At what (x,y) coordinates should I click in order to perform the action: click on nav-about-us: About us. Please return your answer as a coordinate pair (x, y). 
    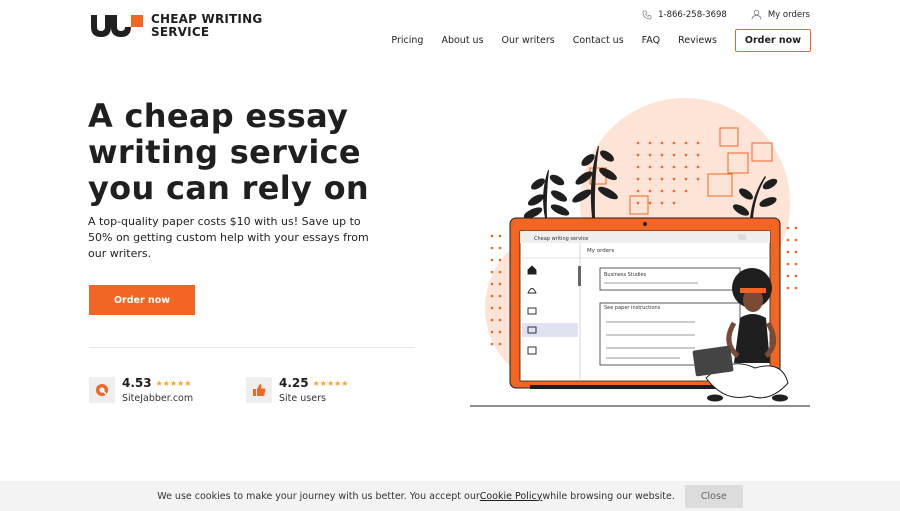
    Looking at the image, I should click on (462, 40).